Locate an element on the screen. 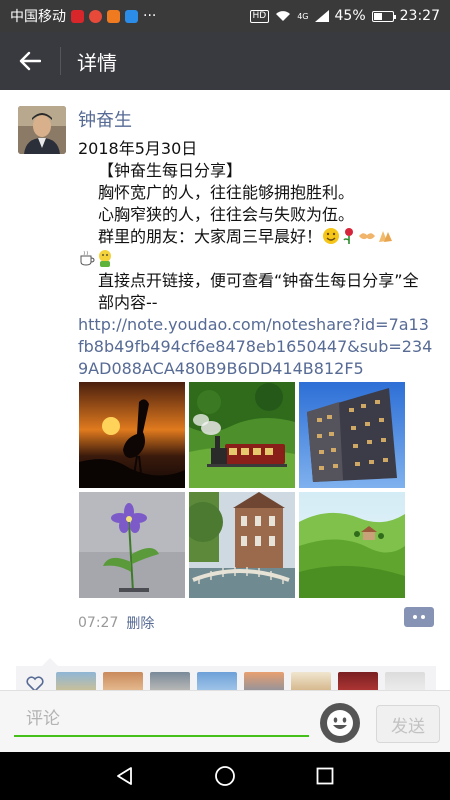 The width and height of the screenshot is (450, 800). post-greeting: 群里的朋友：大家周三早晨好！ is located at coordinates (210, 236).